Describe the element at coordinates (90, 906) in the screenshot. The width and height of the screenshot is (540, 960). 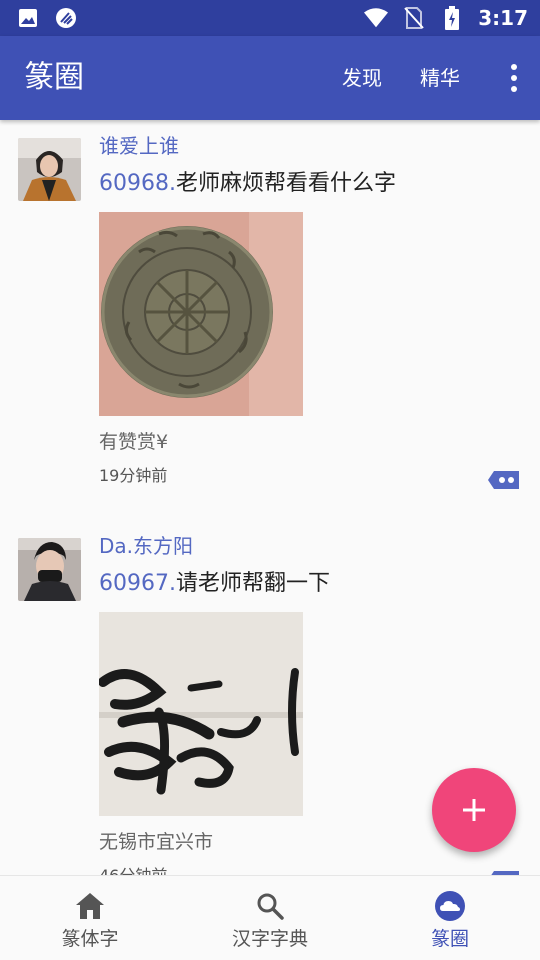
I see `home-icon` at that location.